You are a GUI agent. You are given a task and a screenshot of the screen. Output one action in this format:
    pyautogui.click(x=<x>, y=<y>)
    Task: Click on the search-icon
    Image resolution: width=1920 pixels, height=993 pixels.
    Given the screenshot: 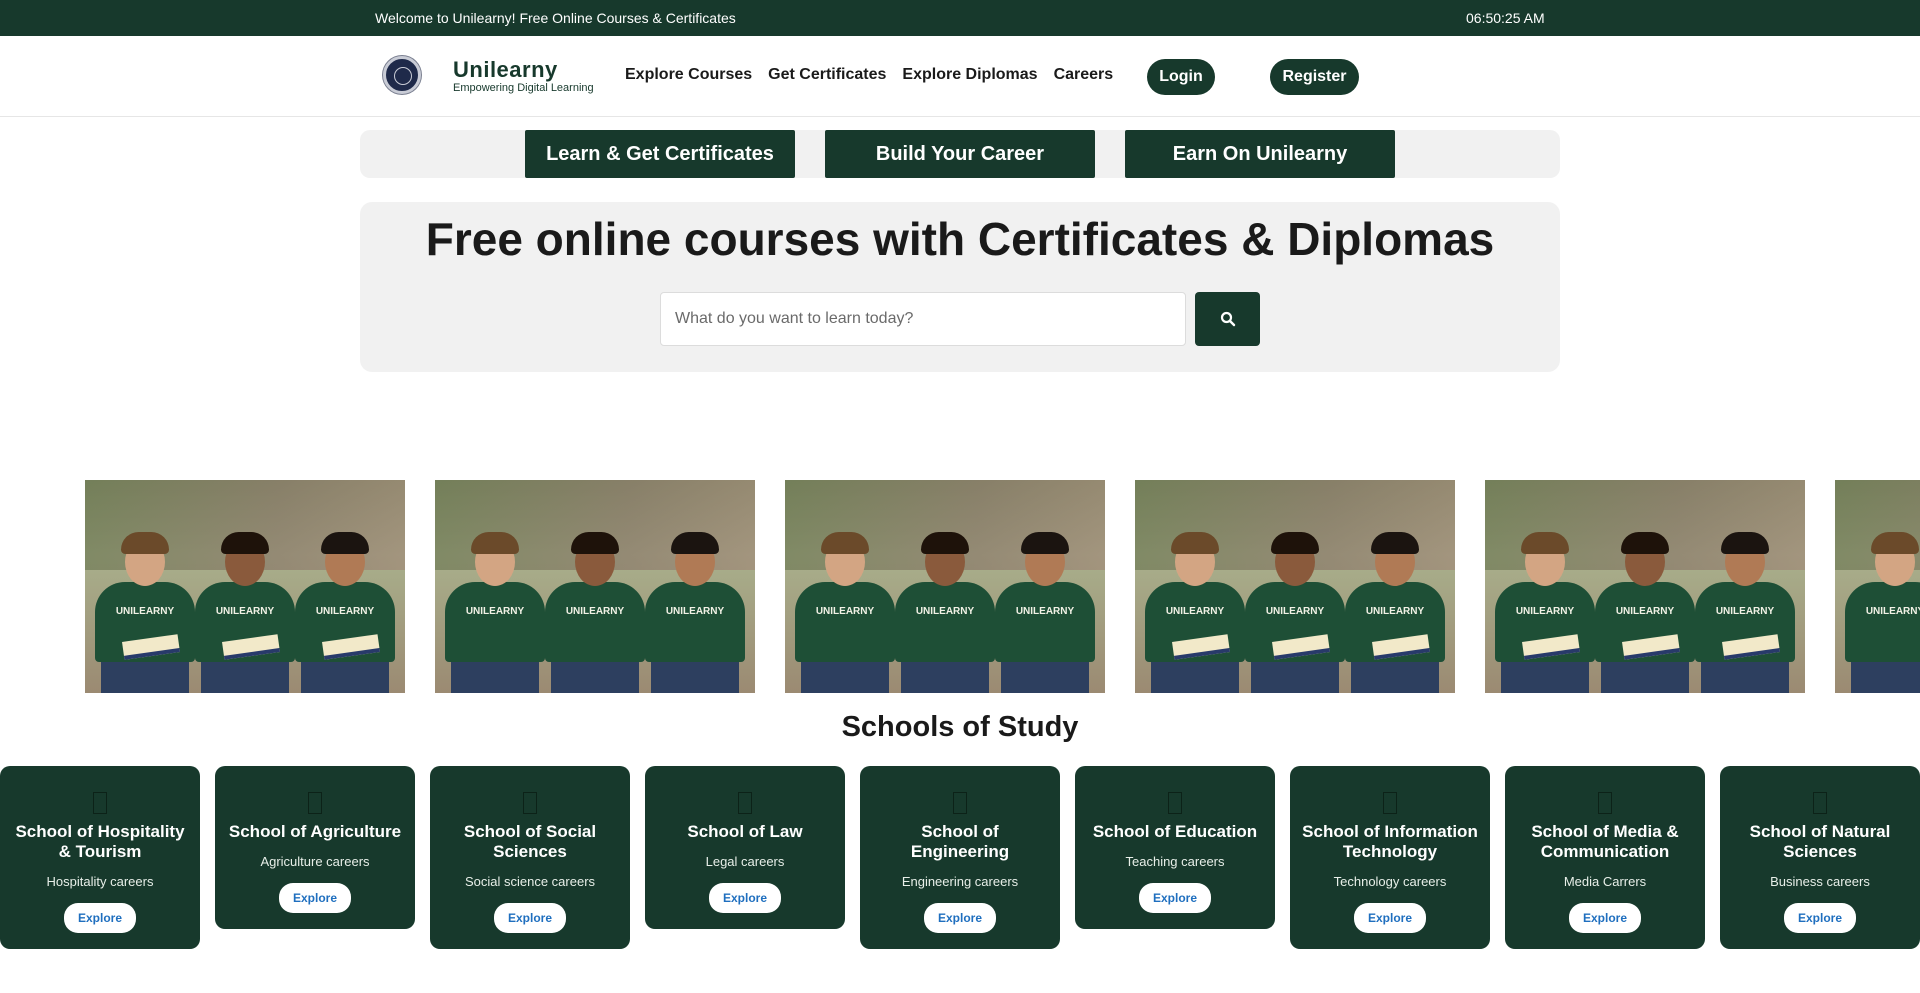 What is the action you would take?
    pyautogui.click(x=1227, y=319)
    